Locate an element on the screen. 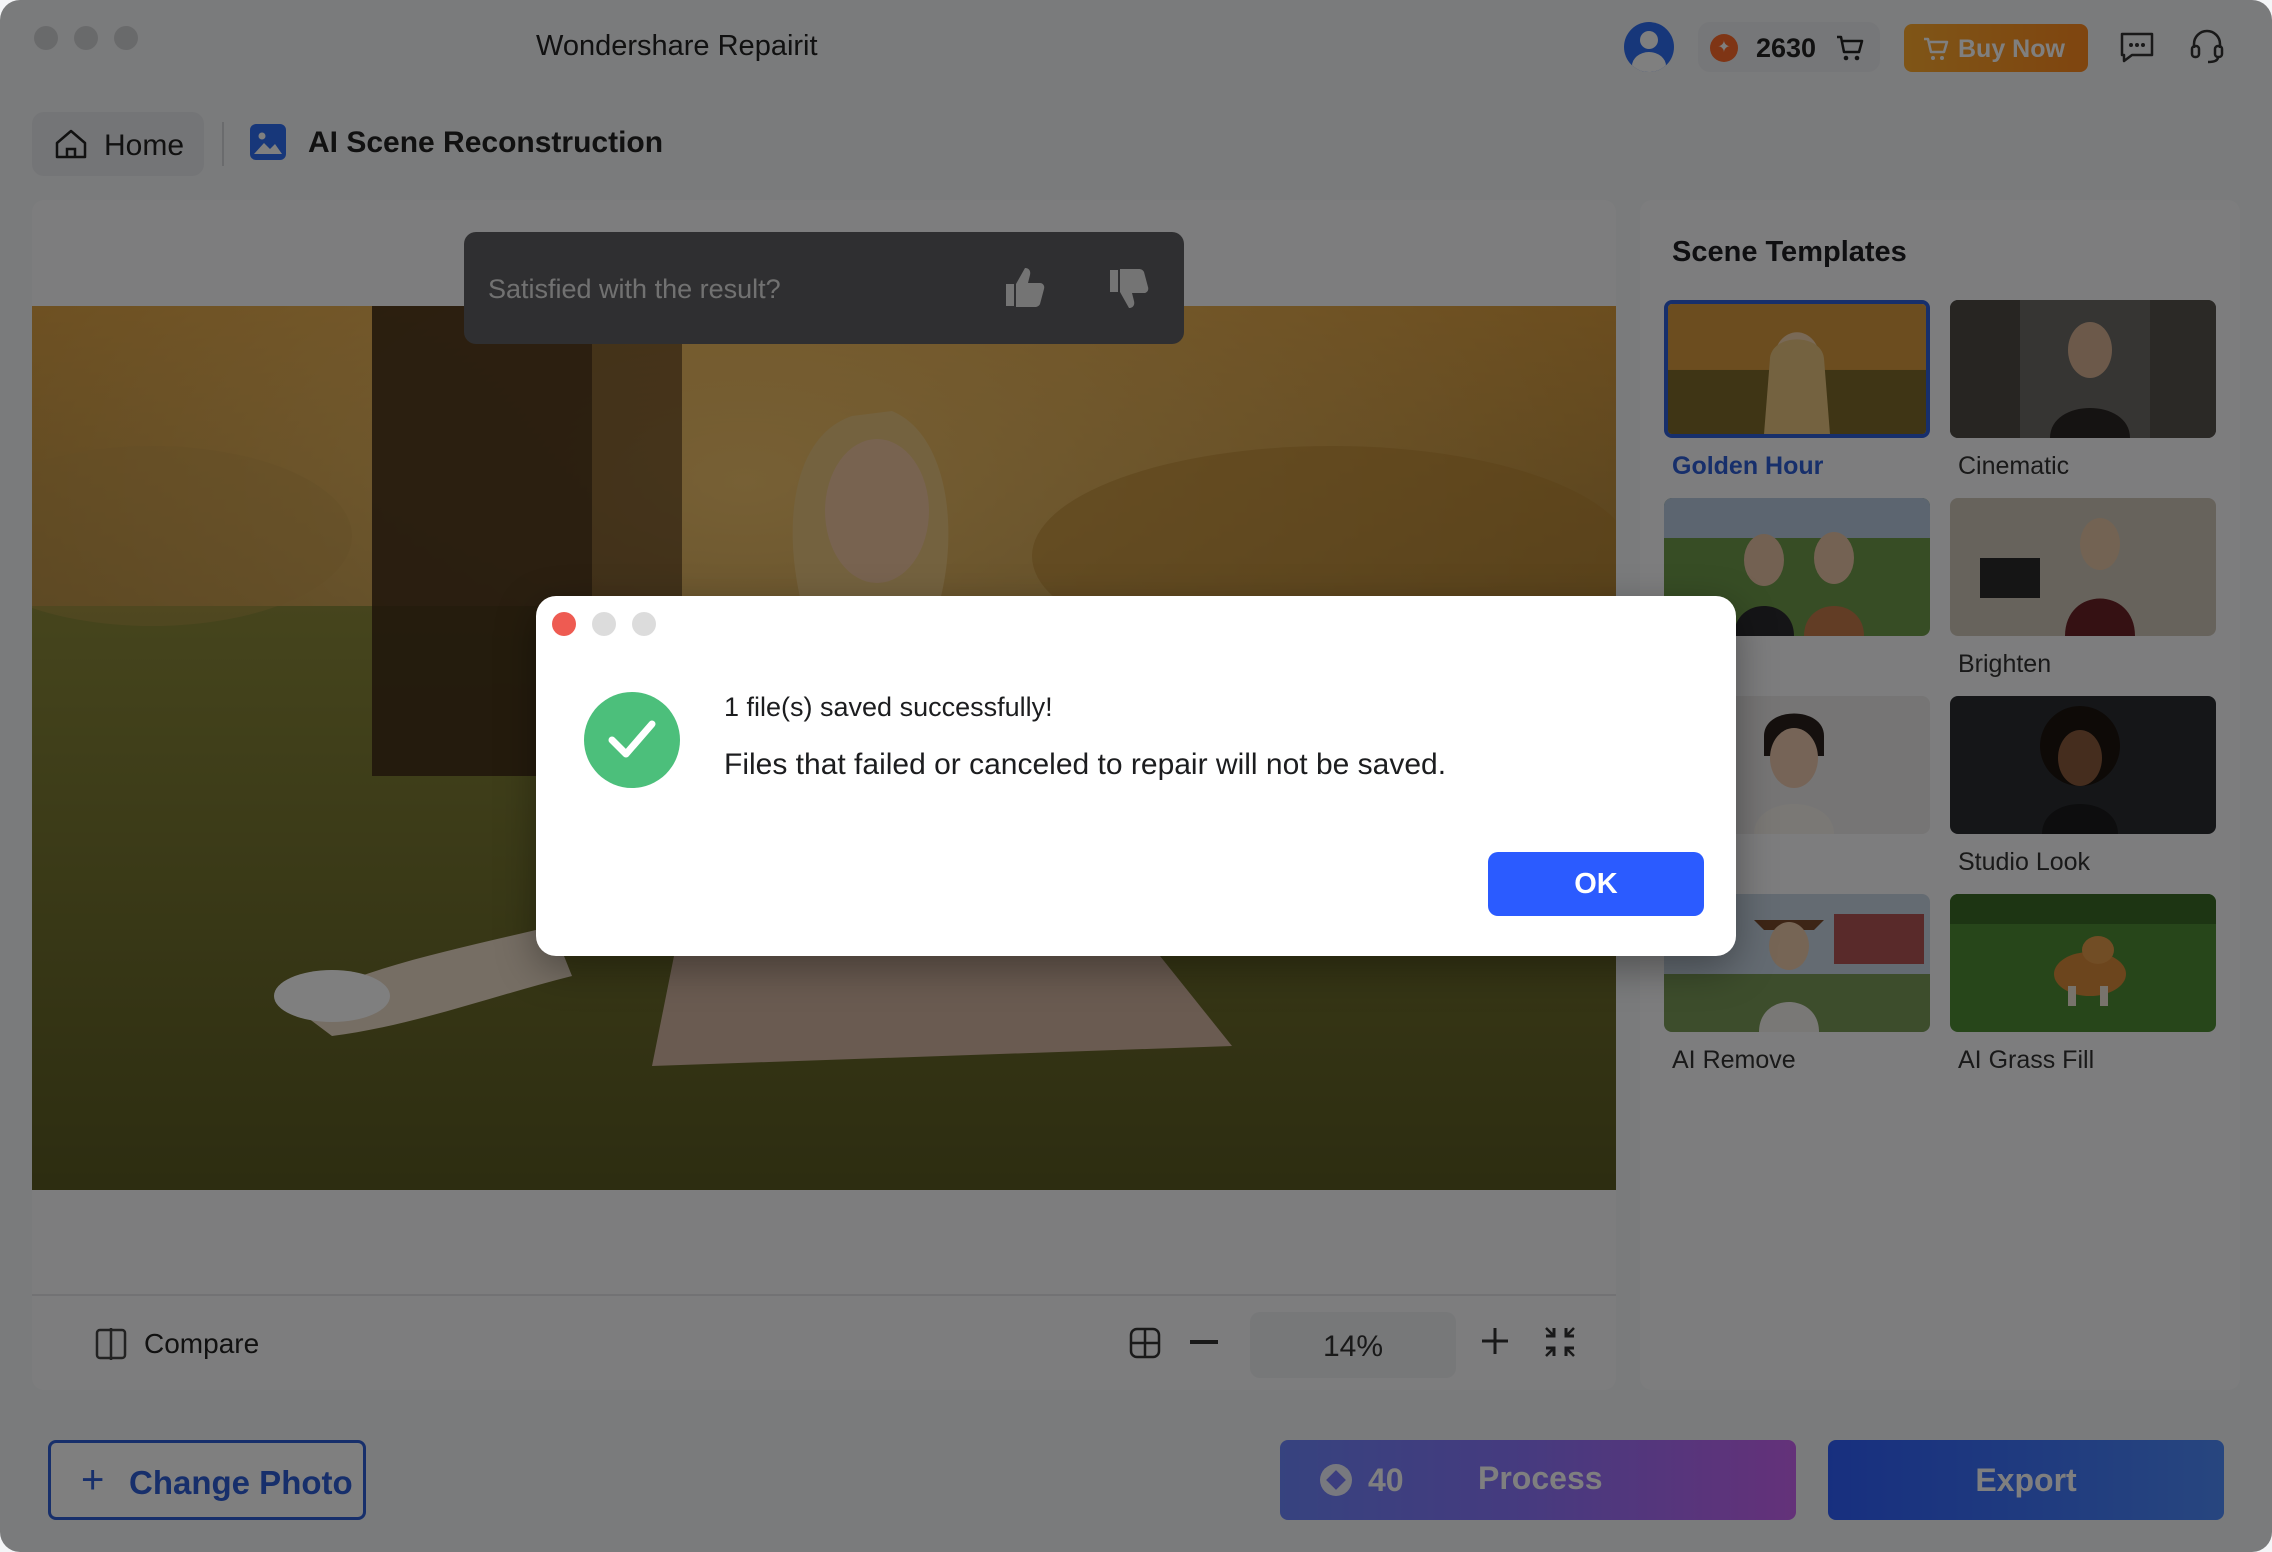  dialog-title: 1 file(s) saved successfully! is located at coordinates (888, 707).